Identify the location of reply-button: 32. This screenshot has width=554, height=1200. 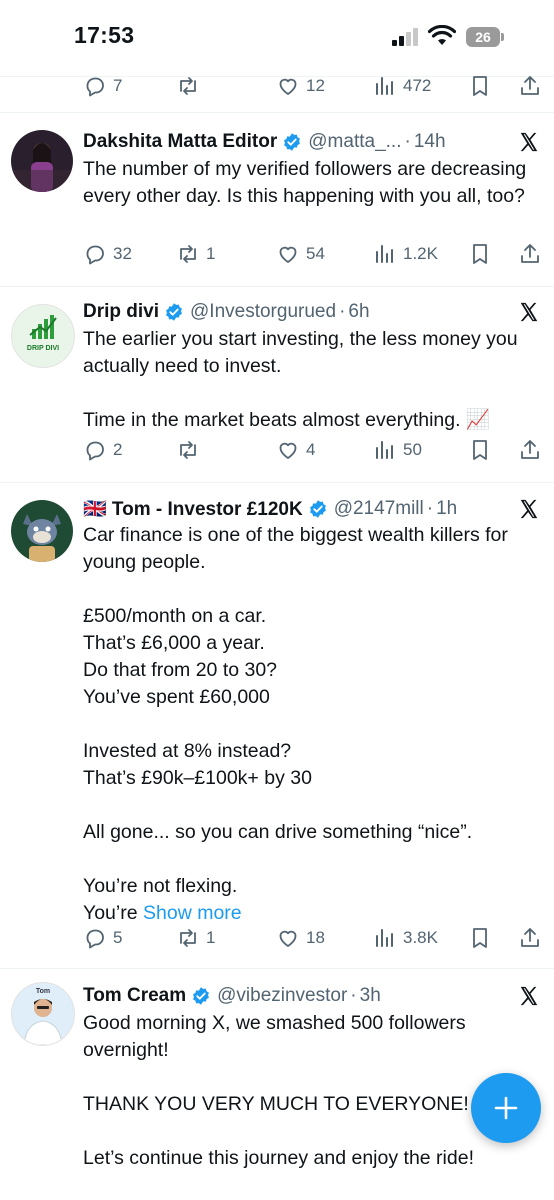
(107, 254).